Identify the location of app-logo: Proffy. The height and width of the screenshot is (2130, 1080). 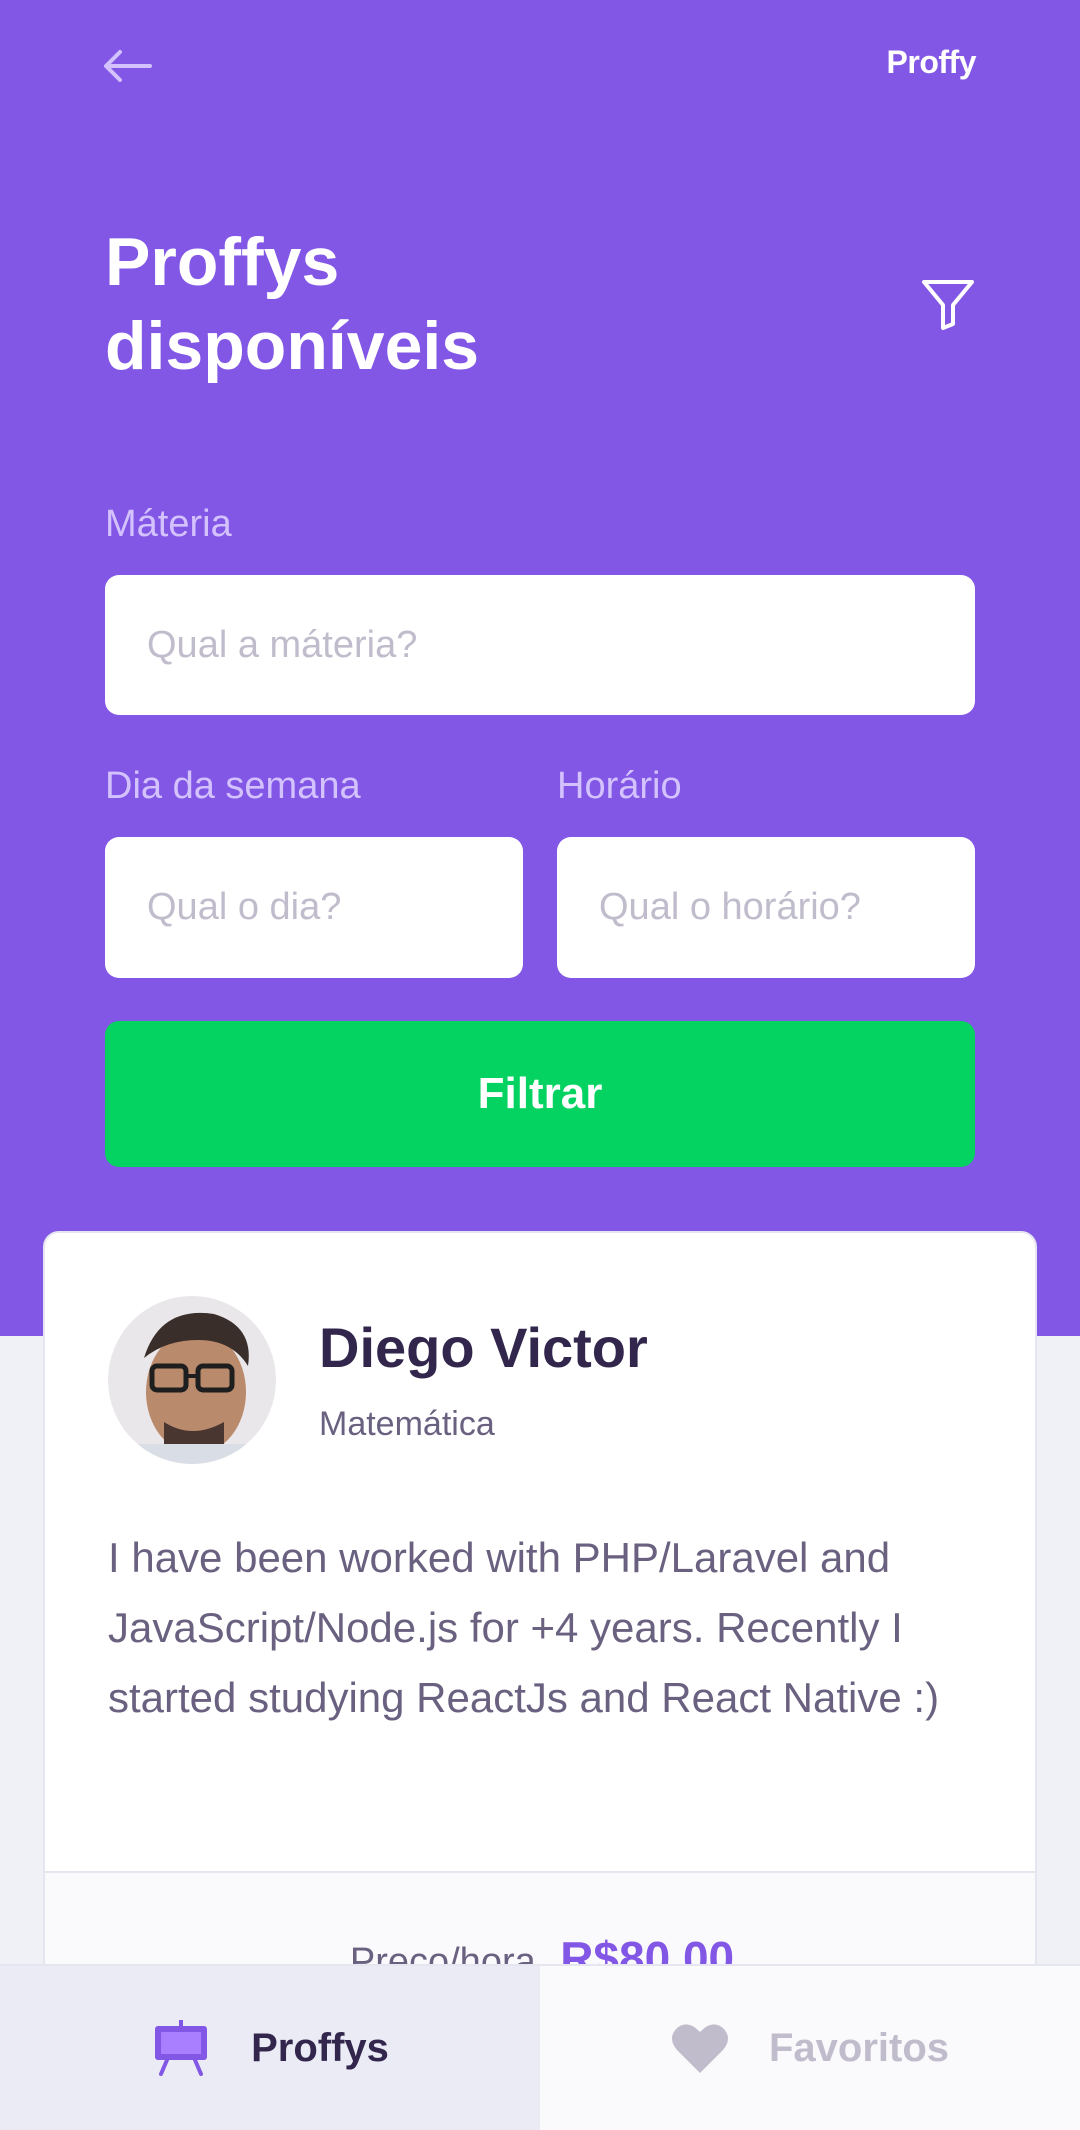
(931, 62).